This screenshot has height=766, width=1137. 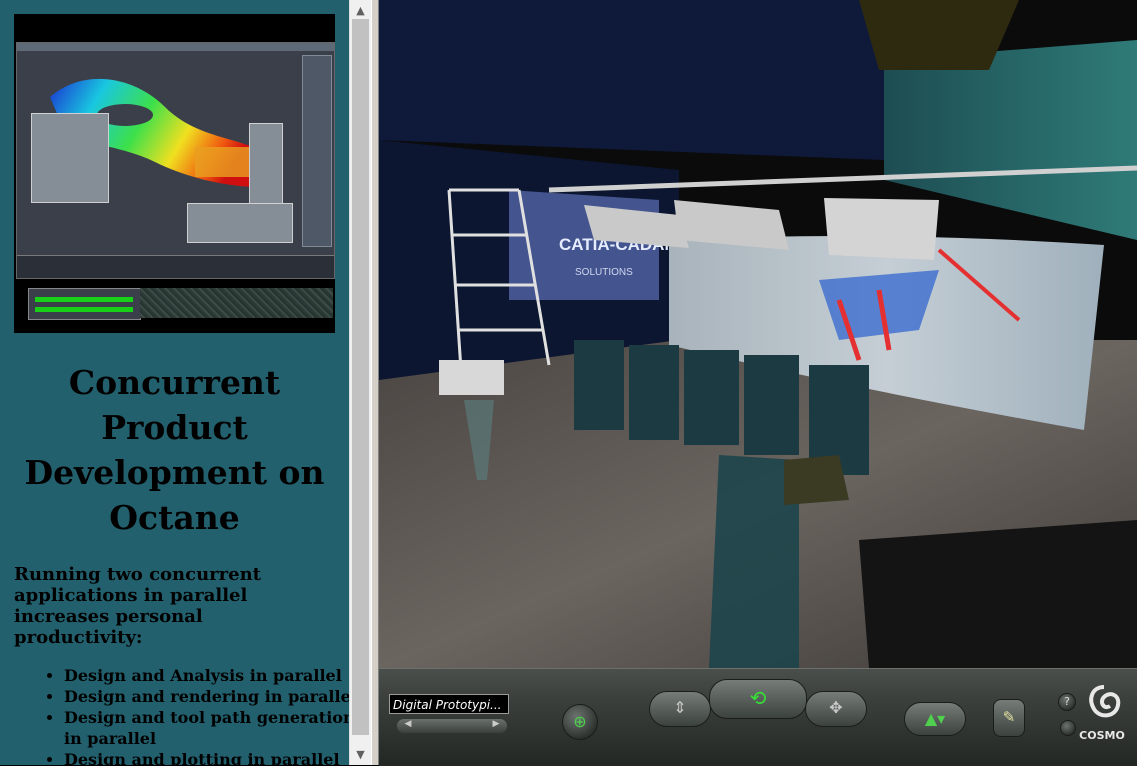 I want to click on rotate-button: ⟲, so click(x=758, y=699).